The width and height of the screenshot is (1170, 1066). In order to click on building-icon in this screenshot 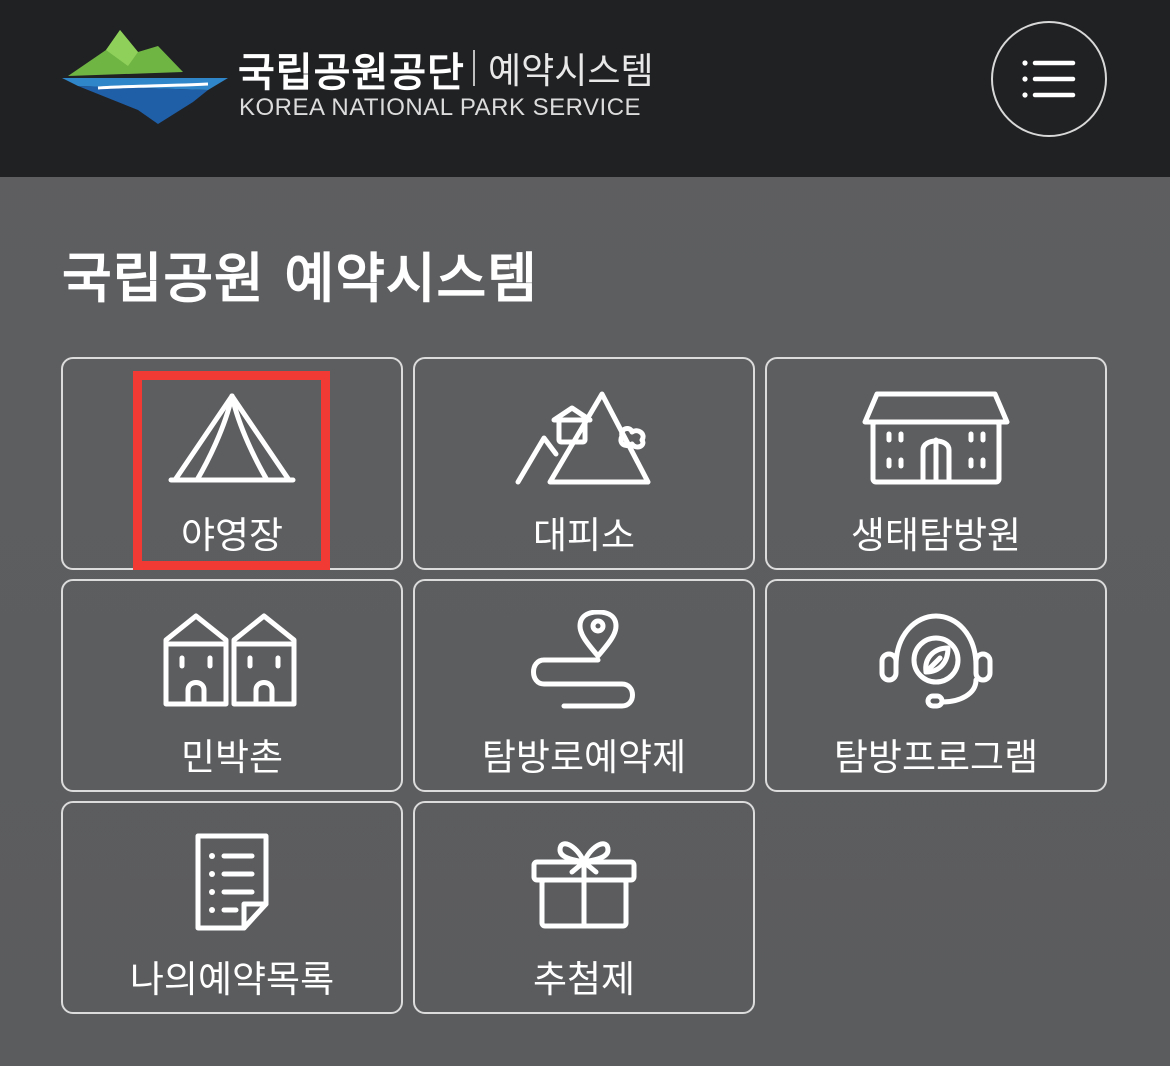, I will do `click(936, 438)`.